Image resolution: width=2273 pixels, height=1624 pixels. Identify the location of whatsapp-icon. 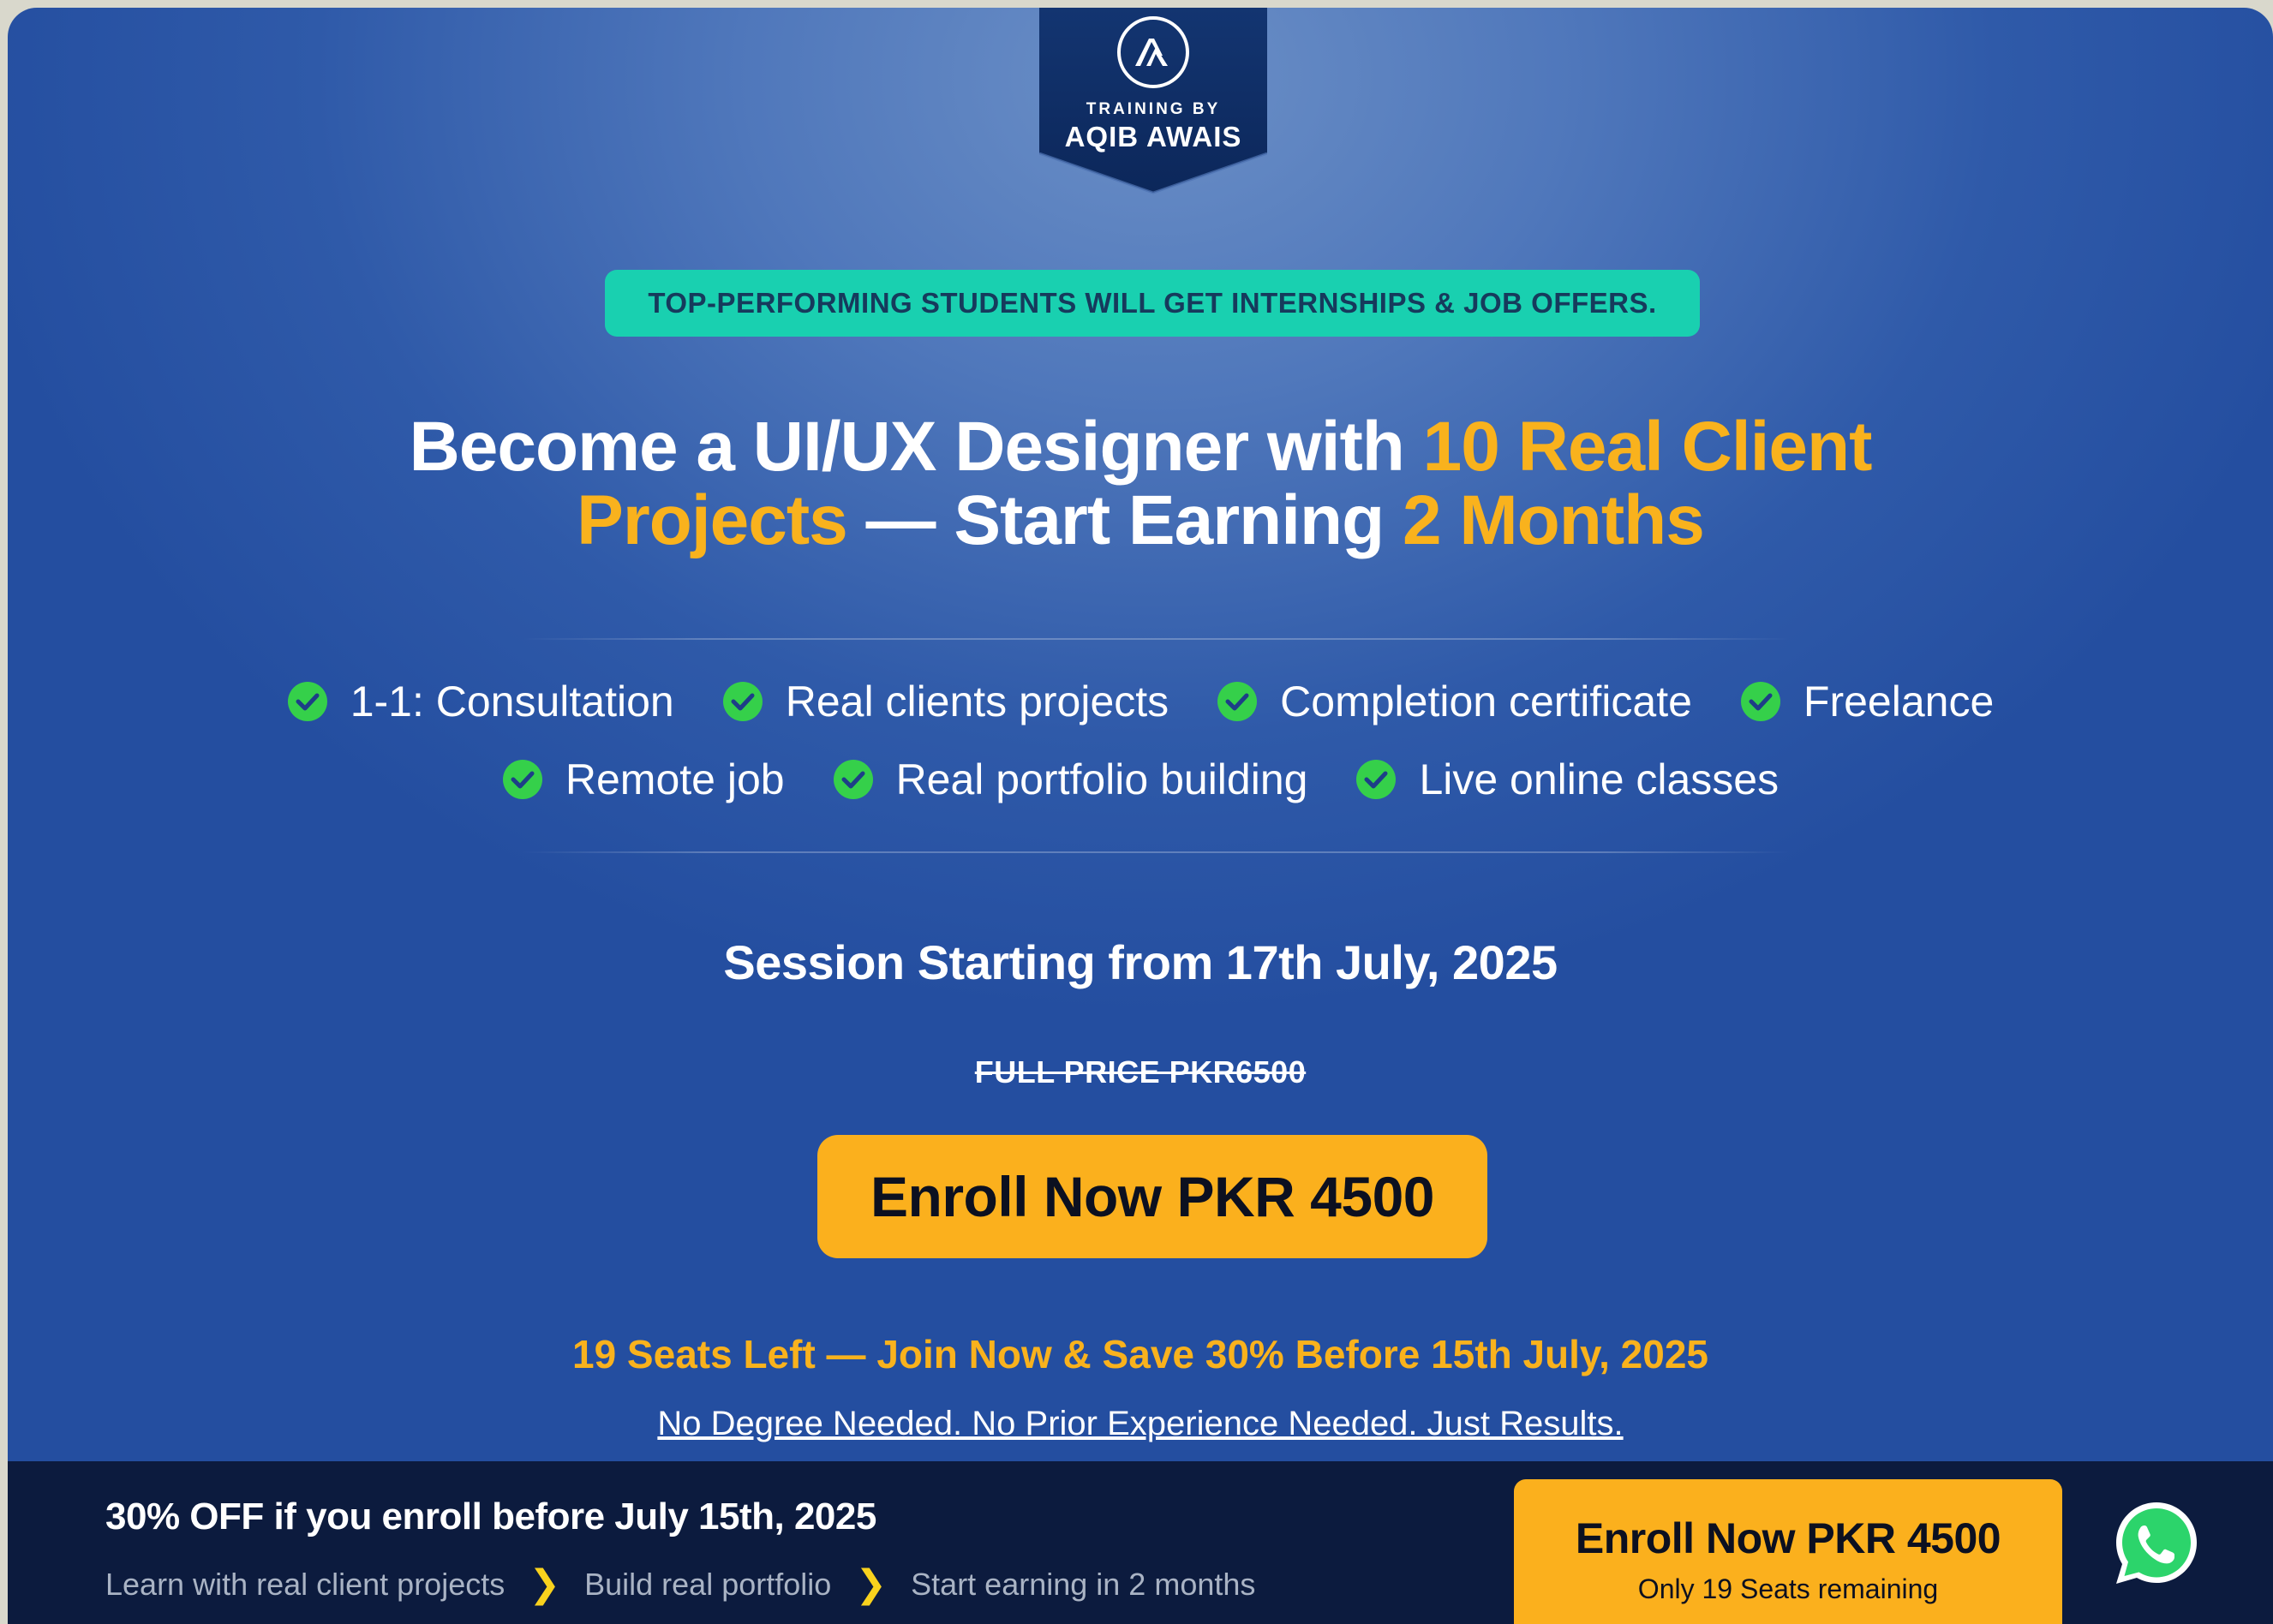
(2156, 1543).